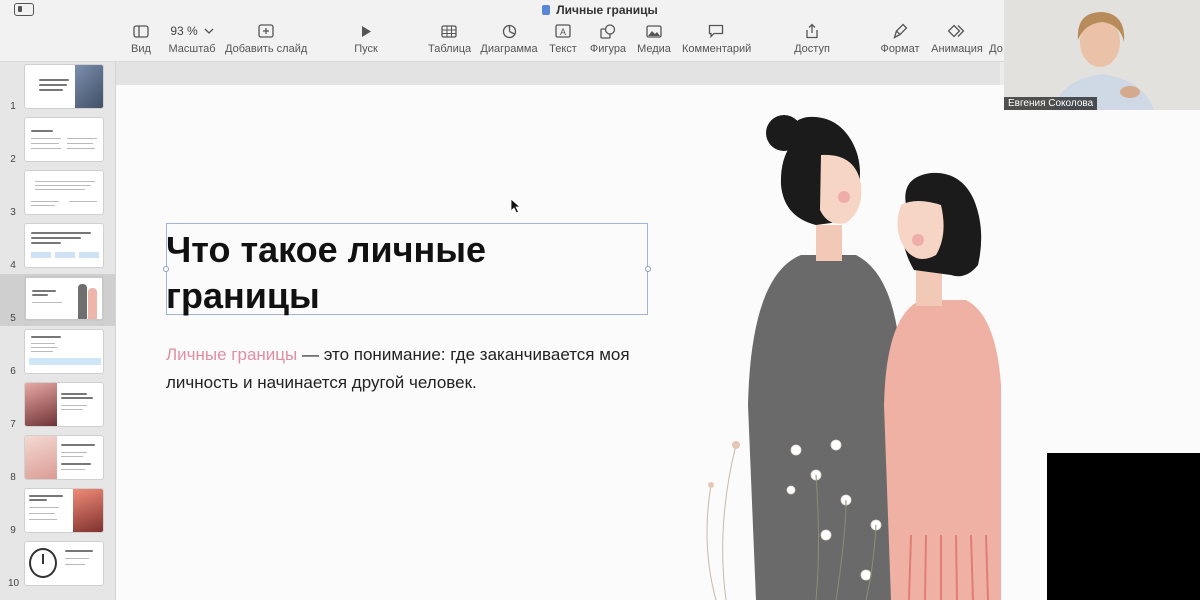 The height and width of the screenshot is (600, 1200). Describe the element at coordinates (812, 31) in the screenshot. I see `share-icon` at that location.